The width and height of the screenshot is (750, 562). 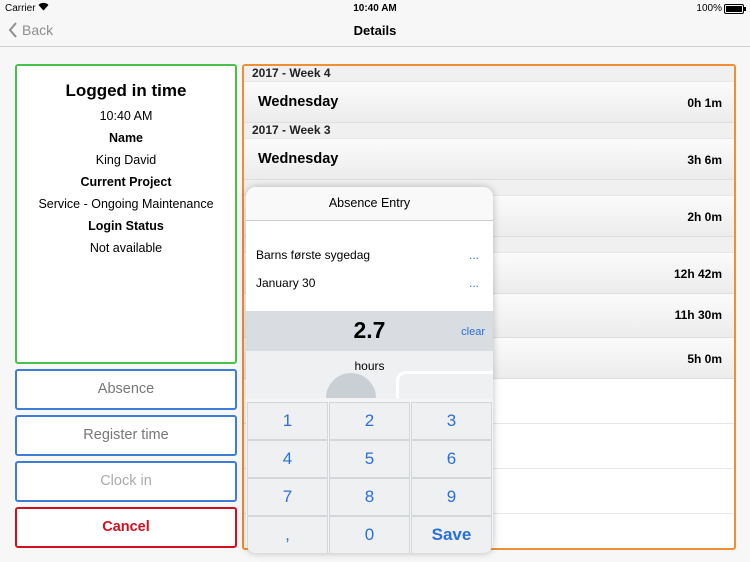 I want to click on battery-percent: 100%, so click(x=709, y=8).